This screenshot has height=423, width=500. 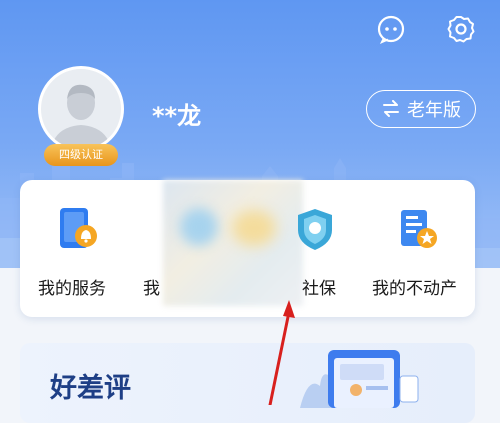 I want to click on elder-mode-button: 老年版, so click(x=421, y=109).